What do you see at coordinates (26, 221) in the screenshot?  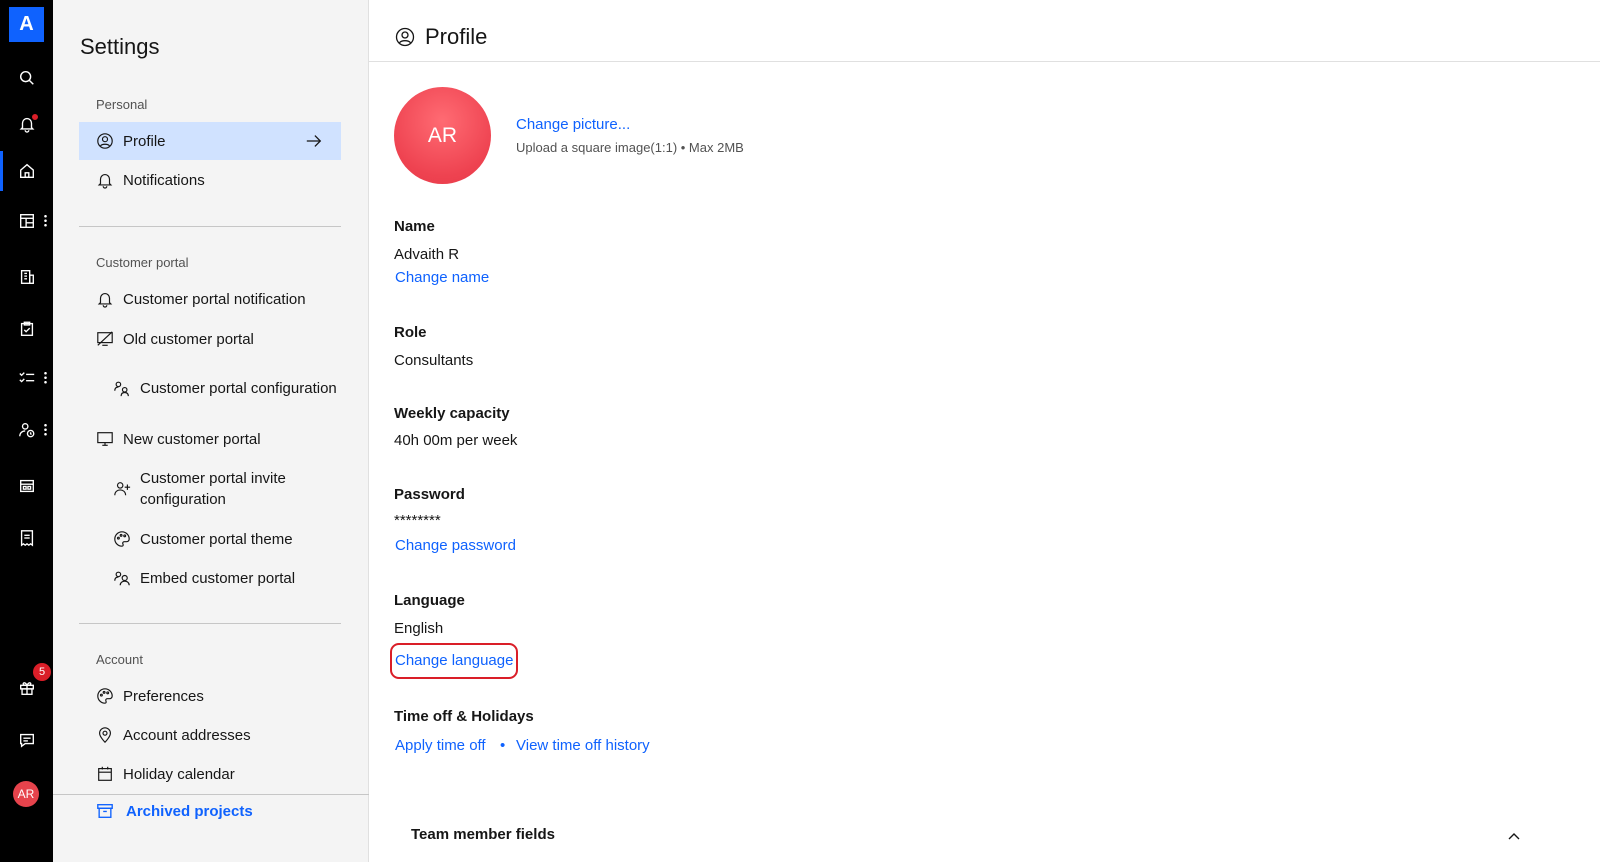 I see `calendar-grid-icon` at bounding box center [26, 221].